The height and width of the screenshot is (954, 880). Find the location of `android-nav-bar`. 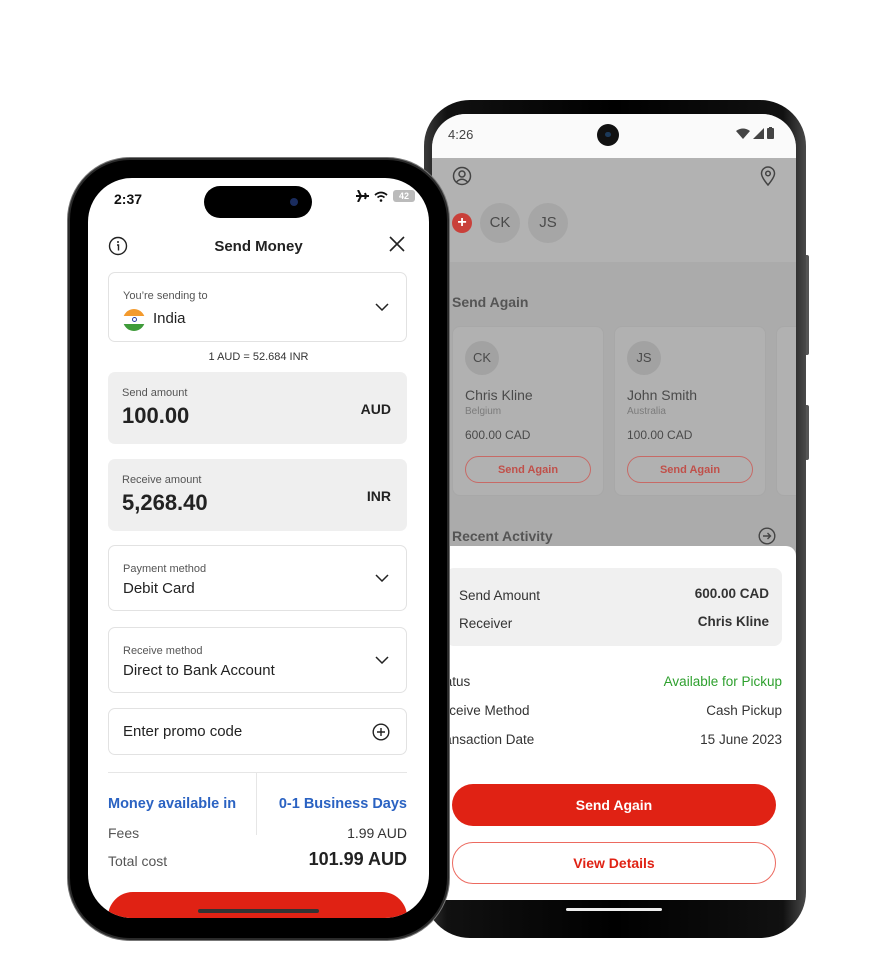

android-nav-bar is located at coordinates (614, 910).